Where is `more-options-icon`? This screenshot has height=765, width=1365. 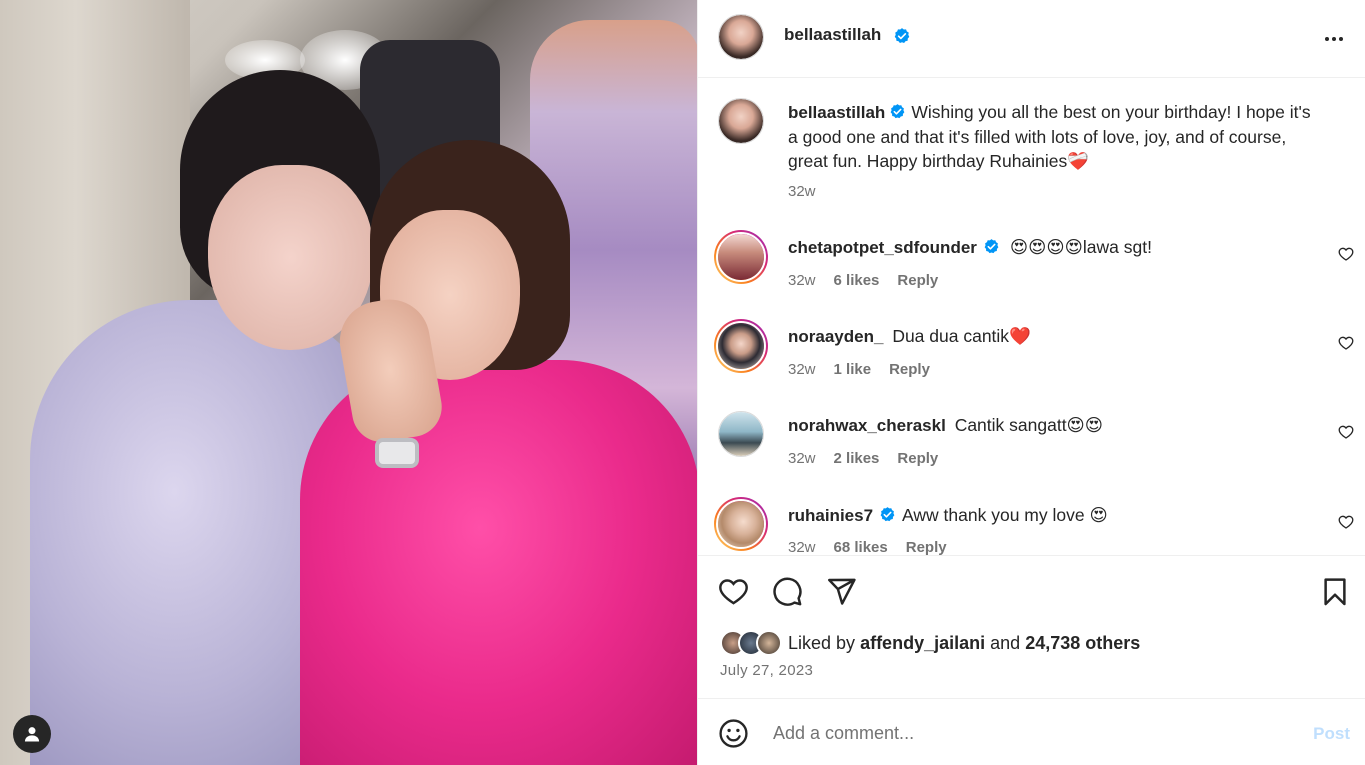
more-options-icon is located at coordinates (1334, 39).